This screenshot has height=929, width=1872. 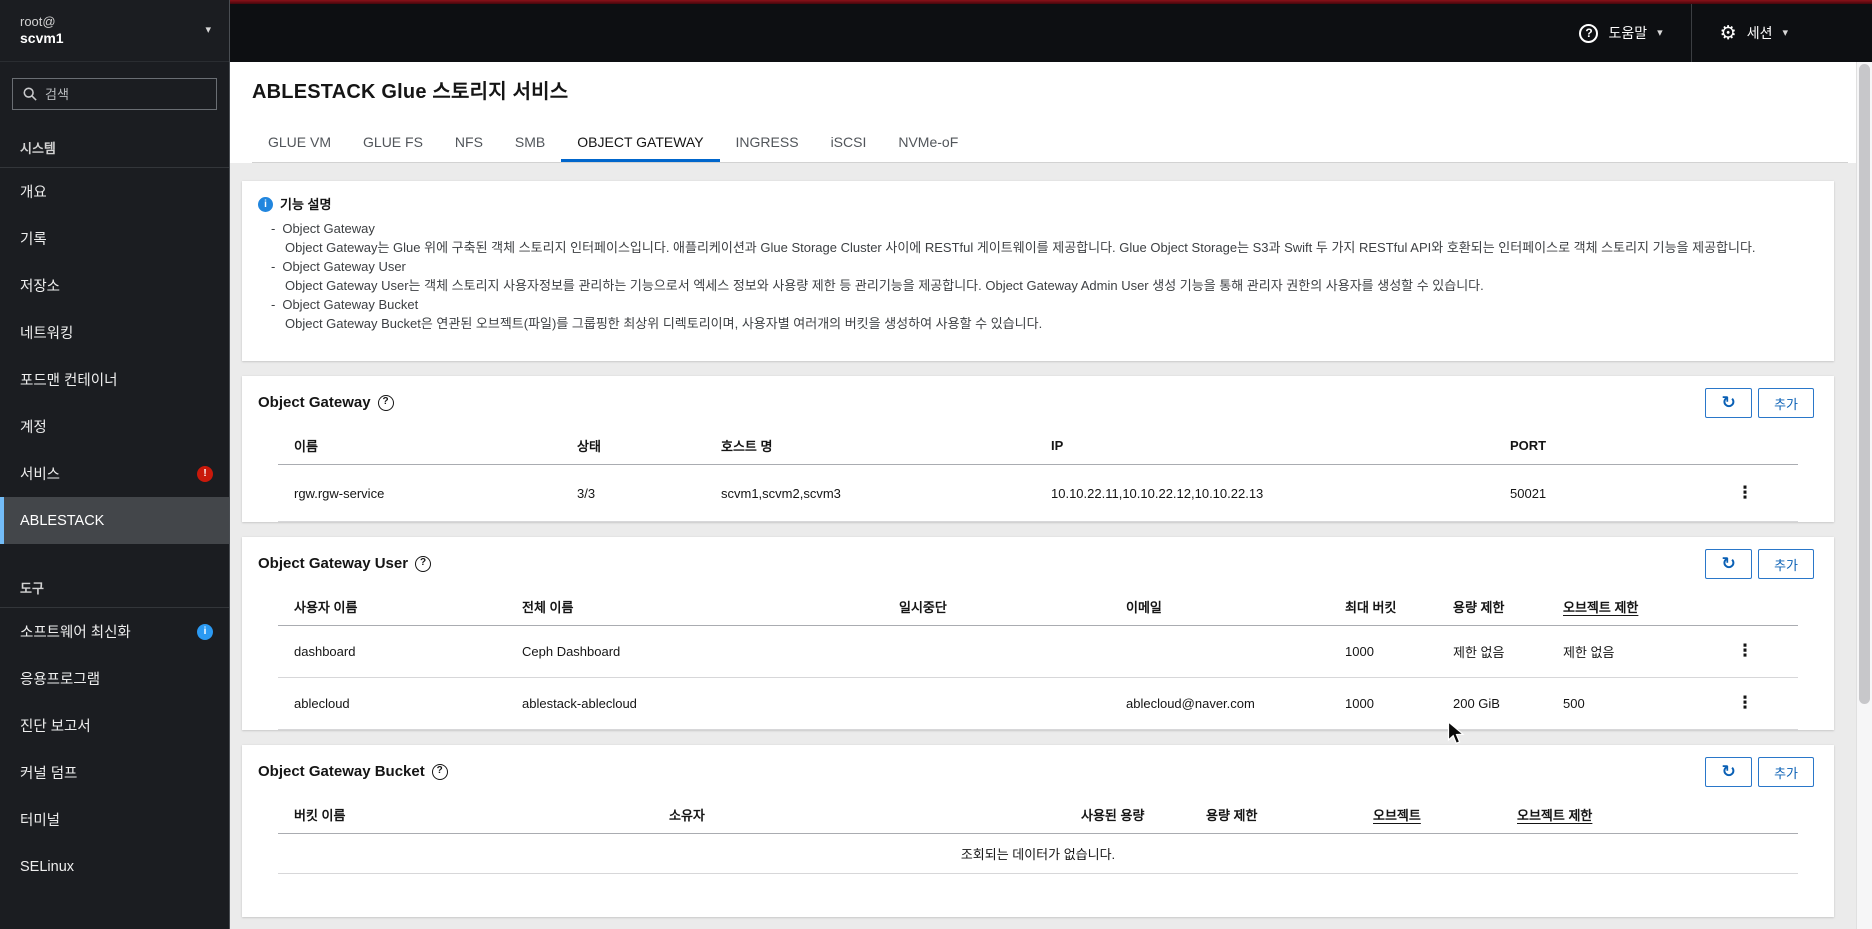 What do you see at coordinates (114, 520) in the screenshot?
I see `sidebar-item-ablestack: ABLESTACK` at bounding box center [114, 520].